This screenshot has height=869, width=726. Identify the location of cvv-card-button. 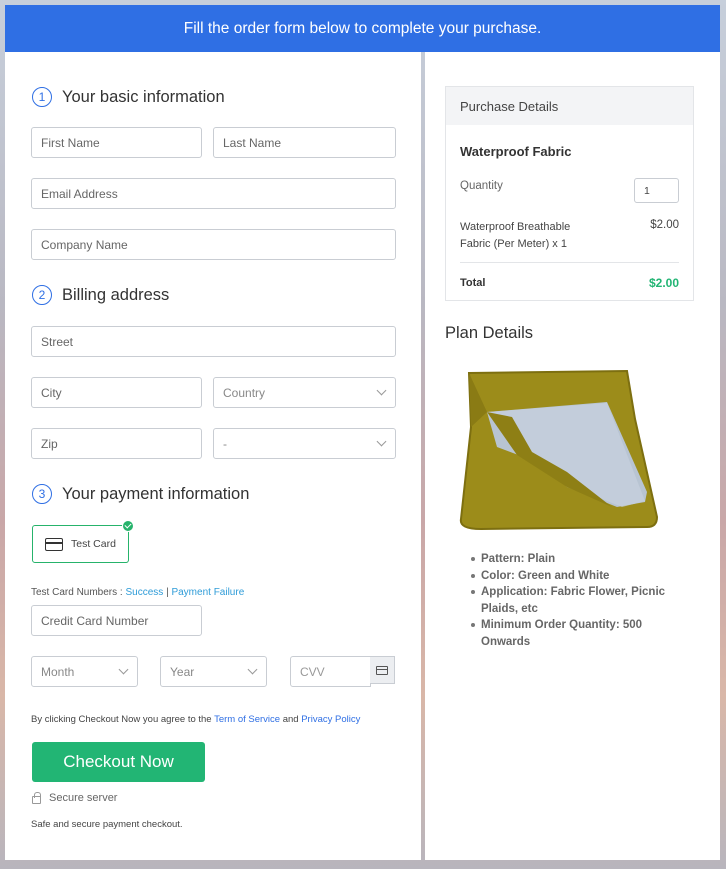
(382, 670).